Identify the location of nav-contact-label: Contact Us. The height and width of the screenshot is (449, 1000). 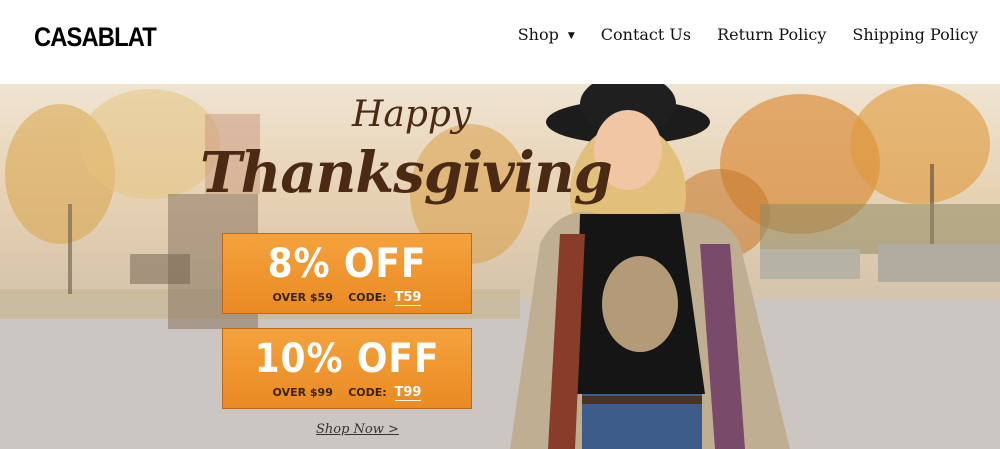
(646, 34).